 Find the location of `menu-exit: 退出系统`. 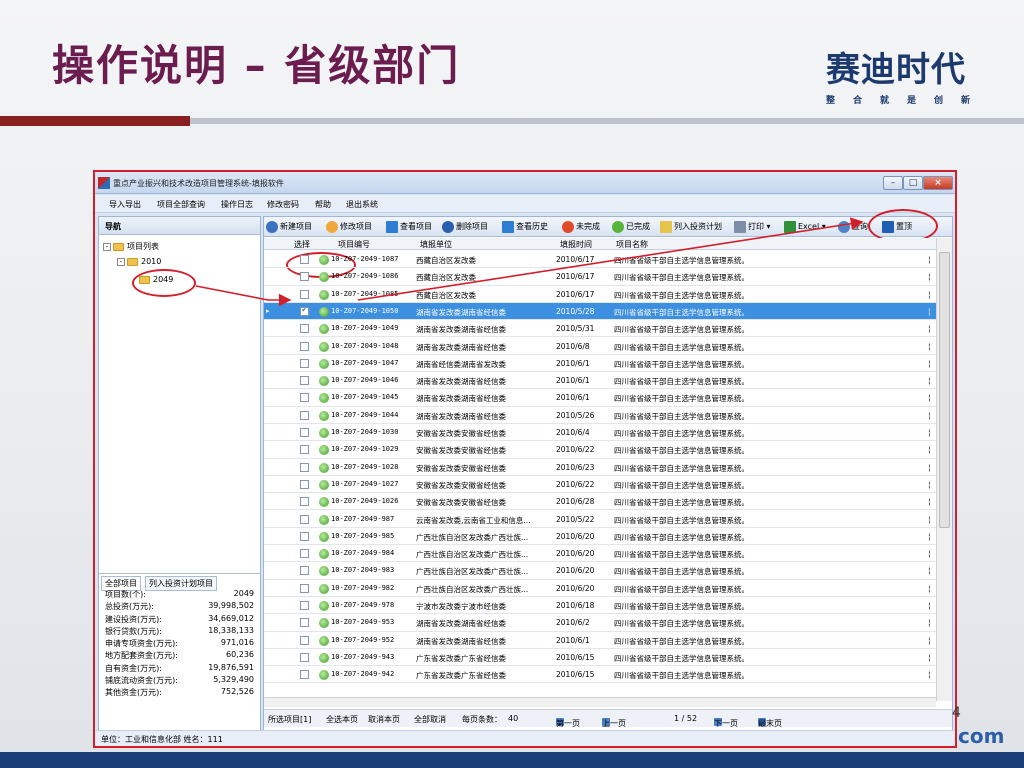

menu-exit: 退出系统 is located at coordinates (362, 204).